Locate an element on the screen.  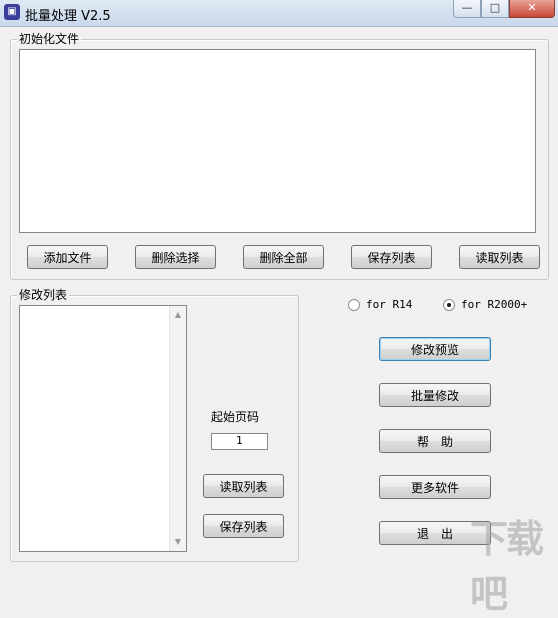
watermark-logo: 下载吧 is located at coordinates (507, 566).